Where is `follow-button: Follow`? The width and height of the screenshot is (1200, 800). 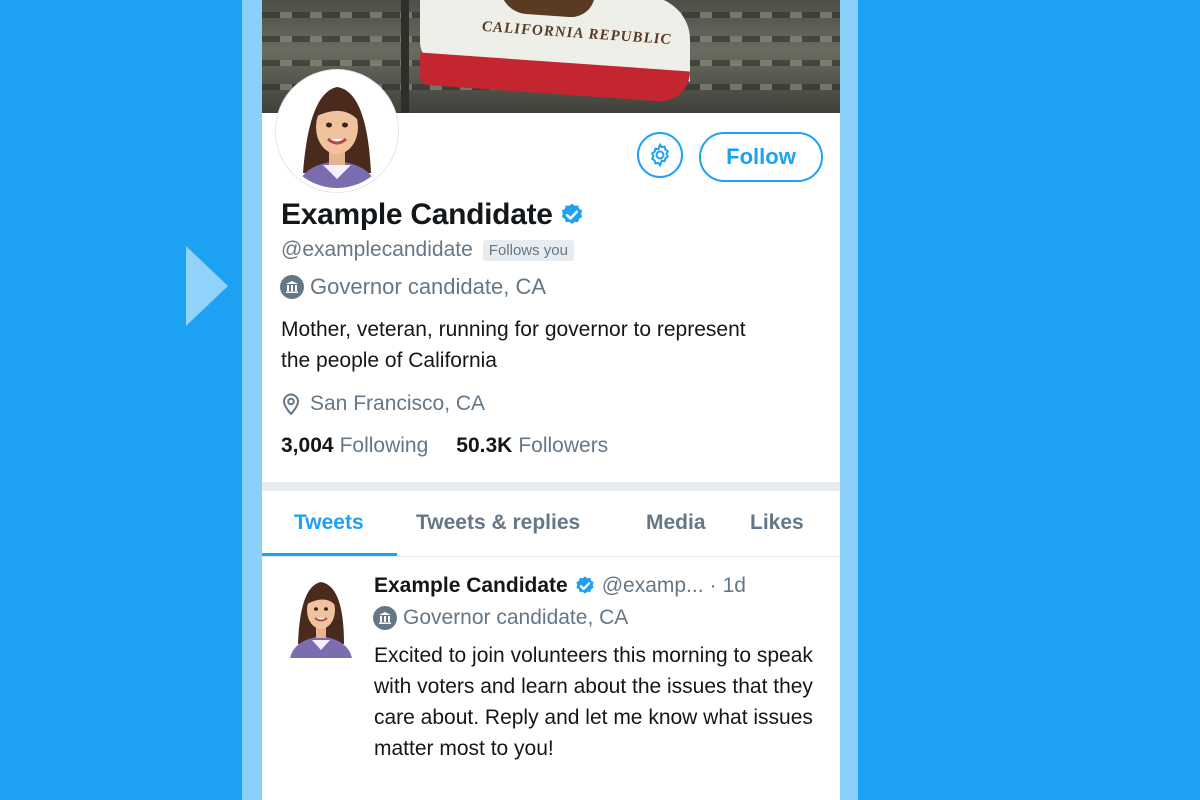
follow-button: Follow is located at coordinates (761, 157).